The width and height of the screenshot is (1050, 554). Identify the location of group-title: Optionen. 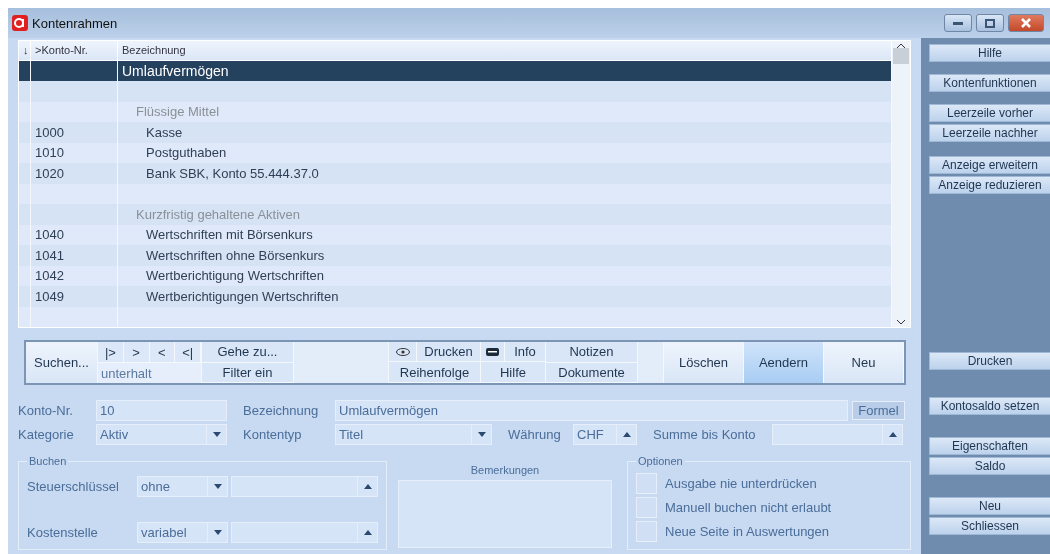
(660, 461).